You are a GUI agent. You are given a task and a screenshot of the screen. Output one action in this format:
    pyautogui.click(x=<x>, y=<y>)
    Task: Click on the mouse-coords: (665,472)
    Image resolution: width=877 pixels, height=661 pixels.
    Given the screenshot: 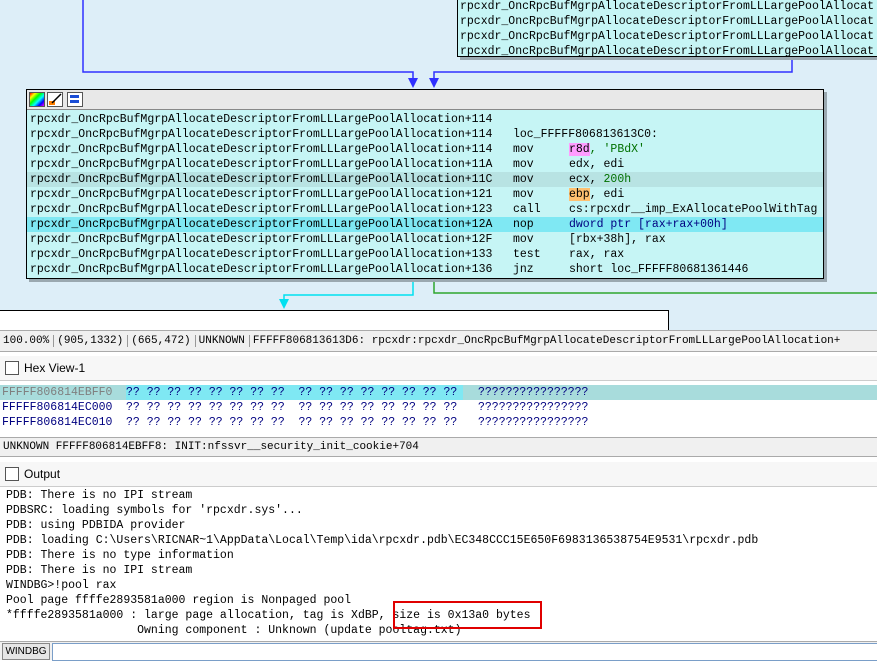 What is the action you would take?
    pyautogui.click(x=159, y=341)
    